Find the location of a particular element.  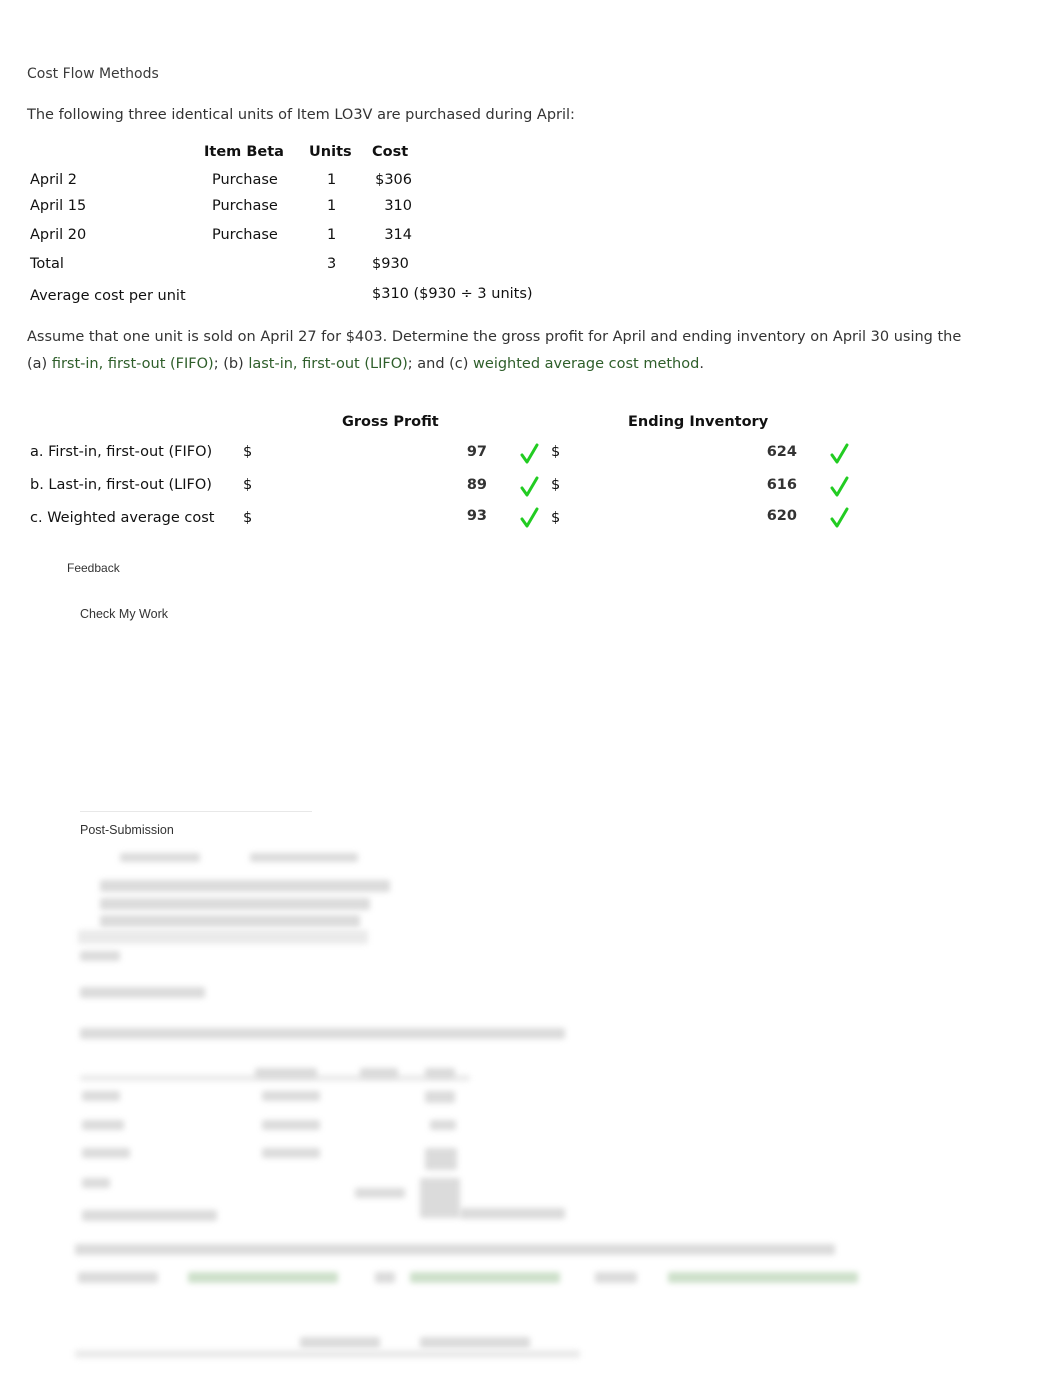

average-value: $310 ($930 ÷ 3 units) is located at coordinates (452, 294).